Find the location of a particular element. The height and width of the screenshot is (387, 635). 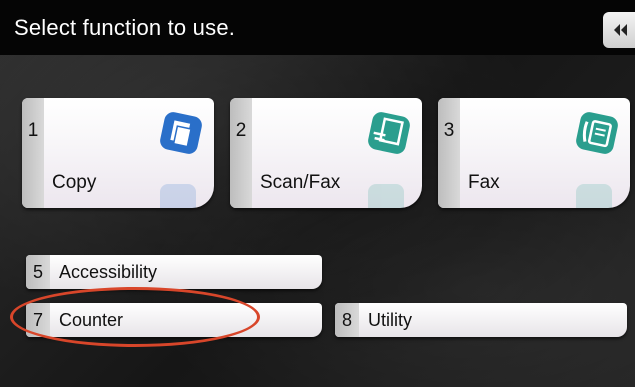

tile-number: 1 is located at coordinates (33, 130).